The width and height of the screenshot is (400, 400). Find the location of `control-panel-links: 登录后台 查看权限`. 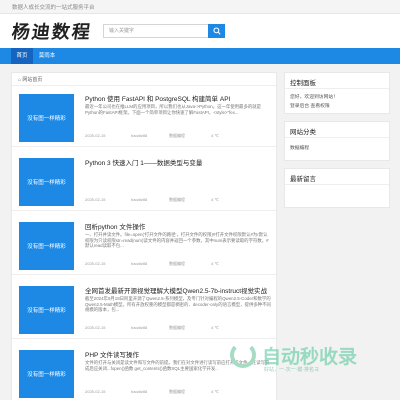

control-panel-links: 登录后台 查看权限 is located at coordinates (310, 105).